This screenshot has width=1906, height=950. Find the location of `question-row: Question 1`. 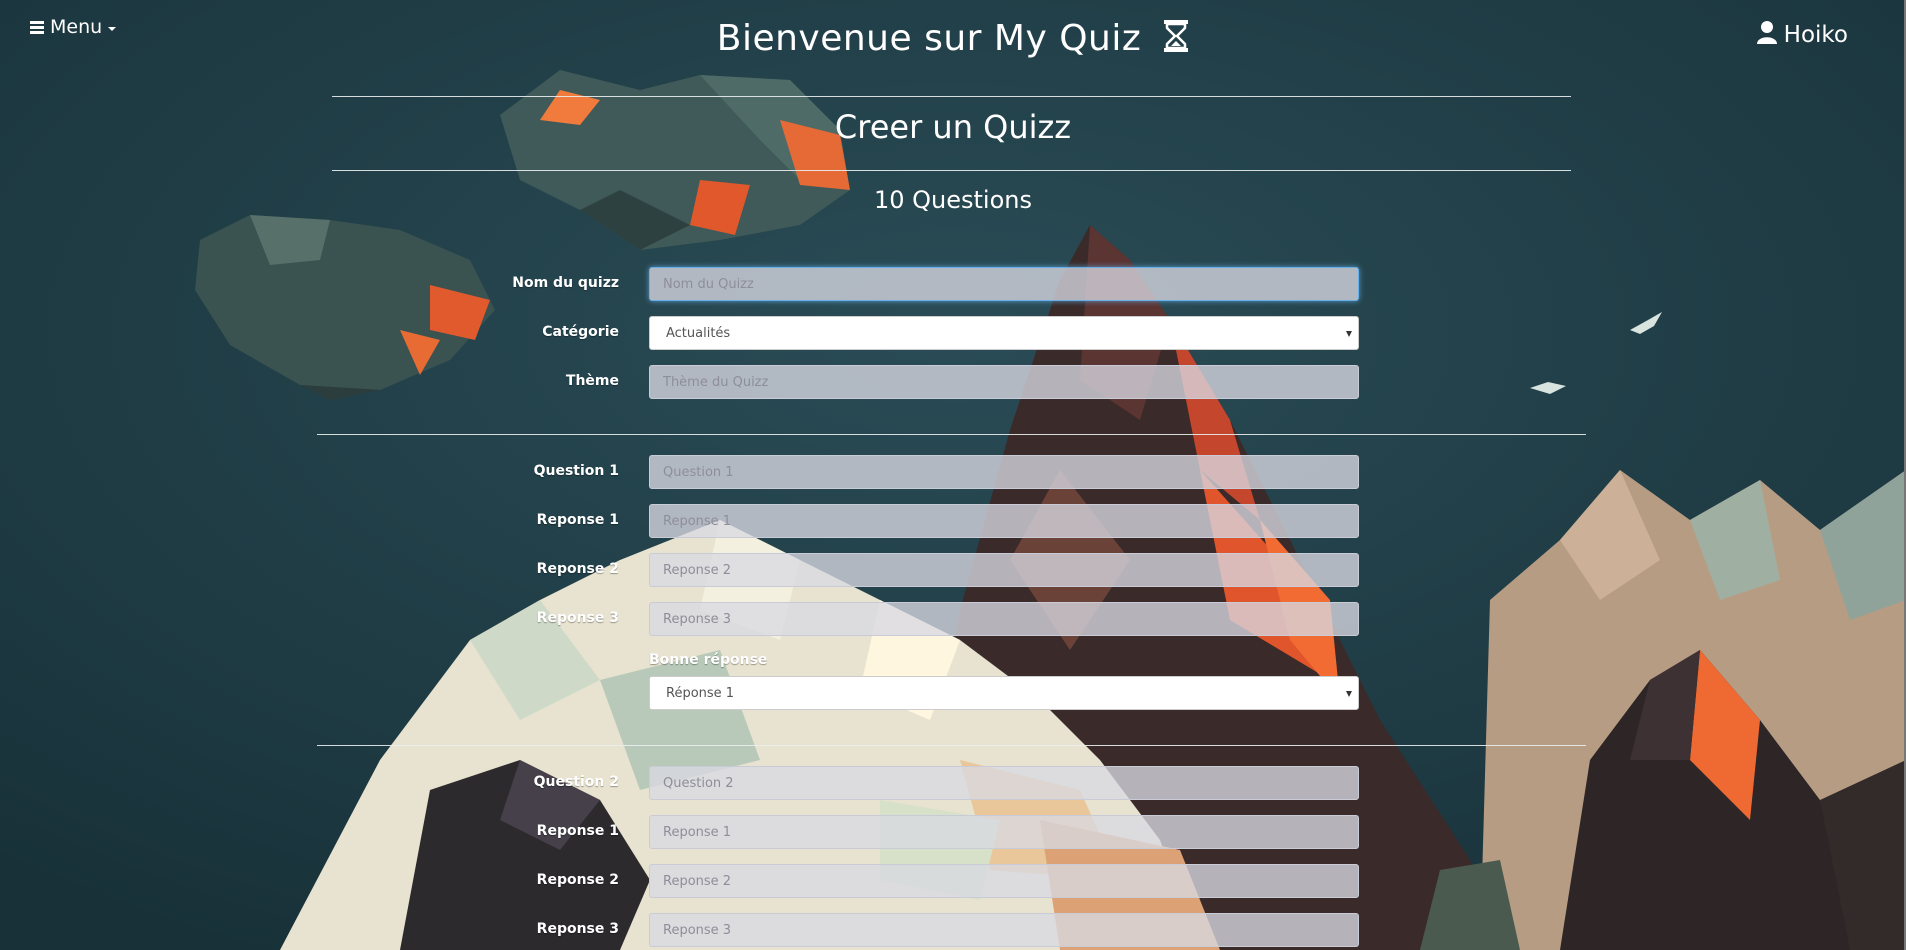

question-row: Question 1 is located at coordinates (953, 472).